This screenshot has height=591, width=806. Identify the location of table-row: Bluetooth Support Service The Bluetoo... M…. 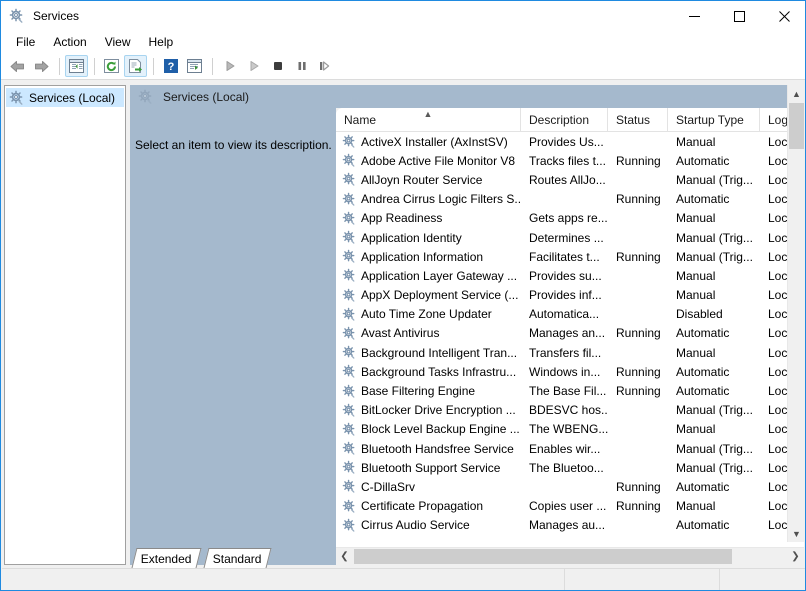
(570, 467).